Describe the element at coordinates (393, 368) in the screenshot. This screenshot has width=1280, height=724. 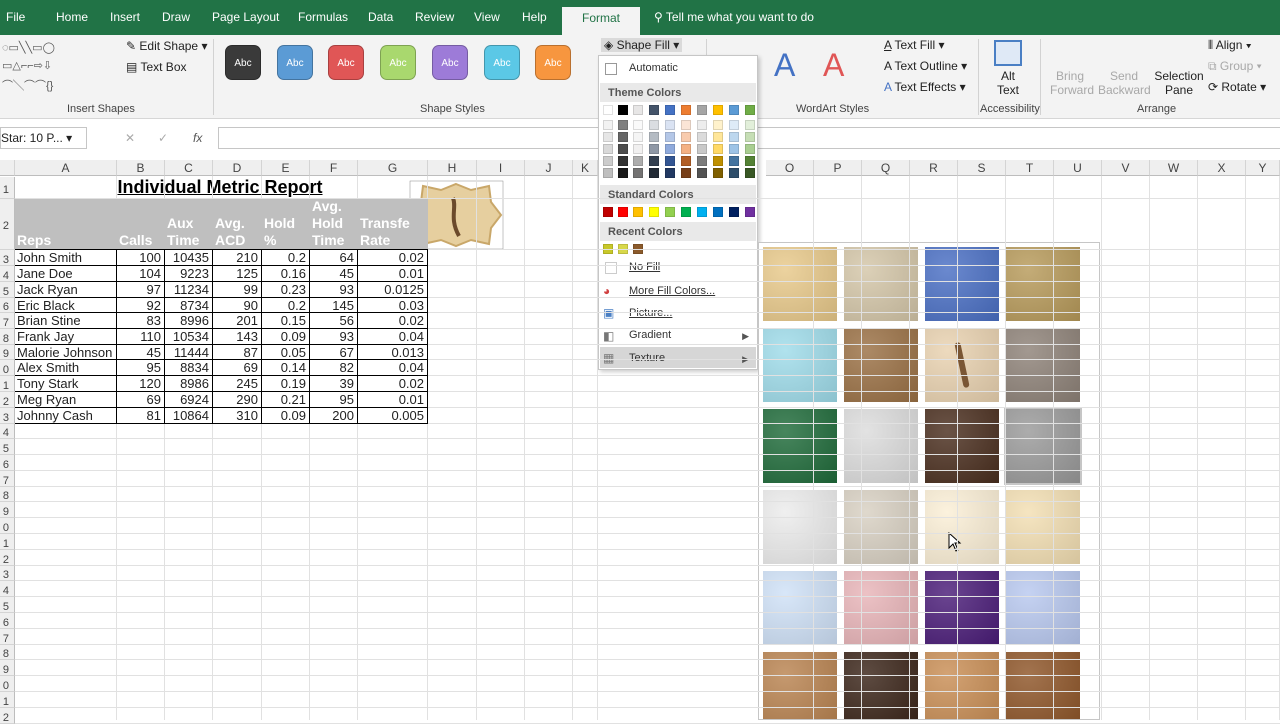
I see `table-cell: 0.04` at that location.